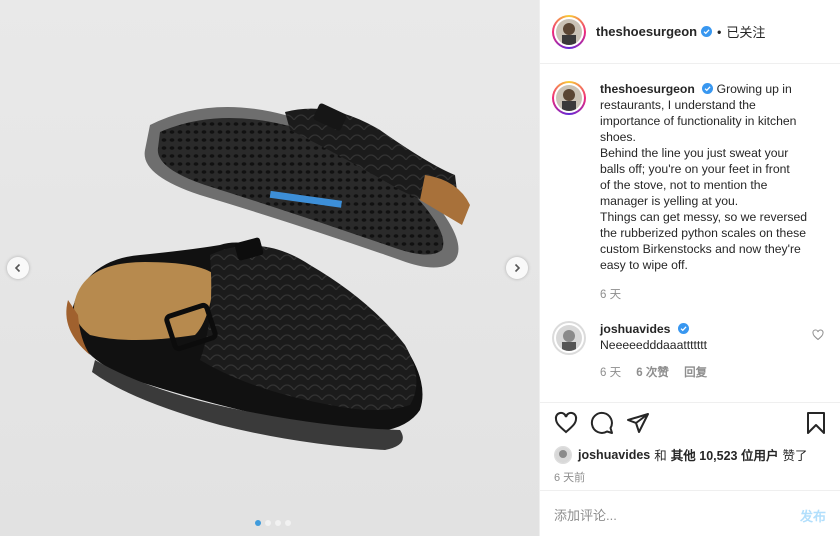 Image resolution: width=840 pixels, height=536 pixels. I want to click on post-header: theshoesurgeon • 已关注, so click(690, 32).